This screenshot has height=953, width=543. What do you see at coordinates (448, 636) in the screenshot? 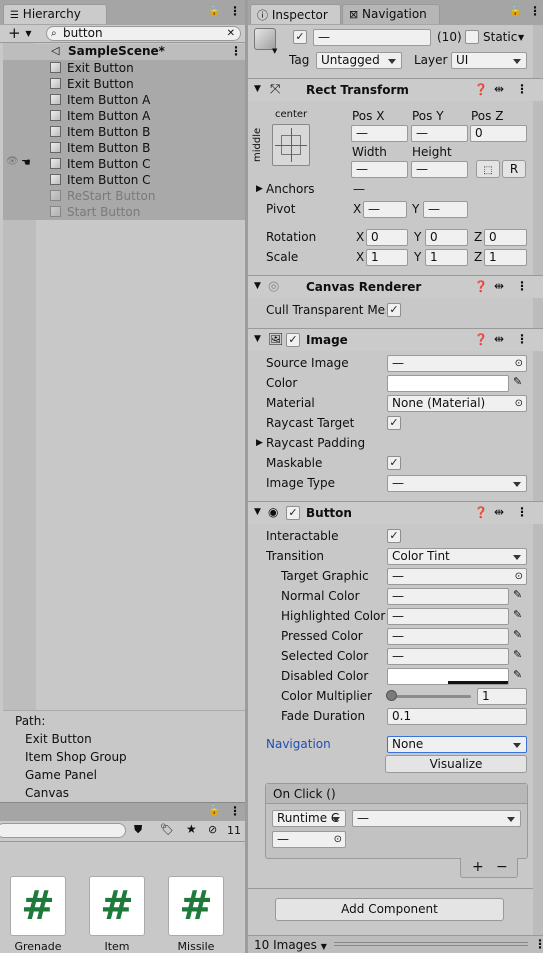
I see `pressed-color-field: —` at bounding box center [448, 636].